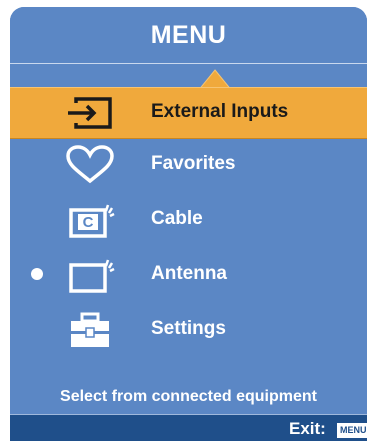 The width and height of the screenshot is (378, 441). What do you see at coordinates (90, 113) in the screenshot?
I see `input-icon` at bounding box center [90, 113].